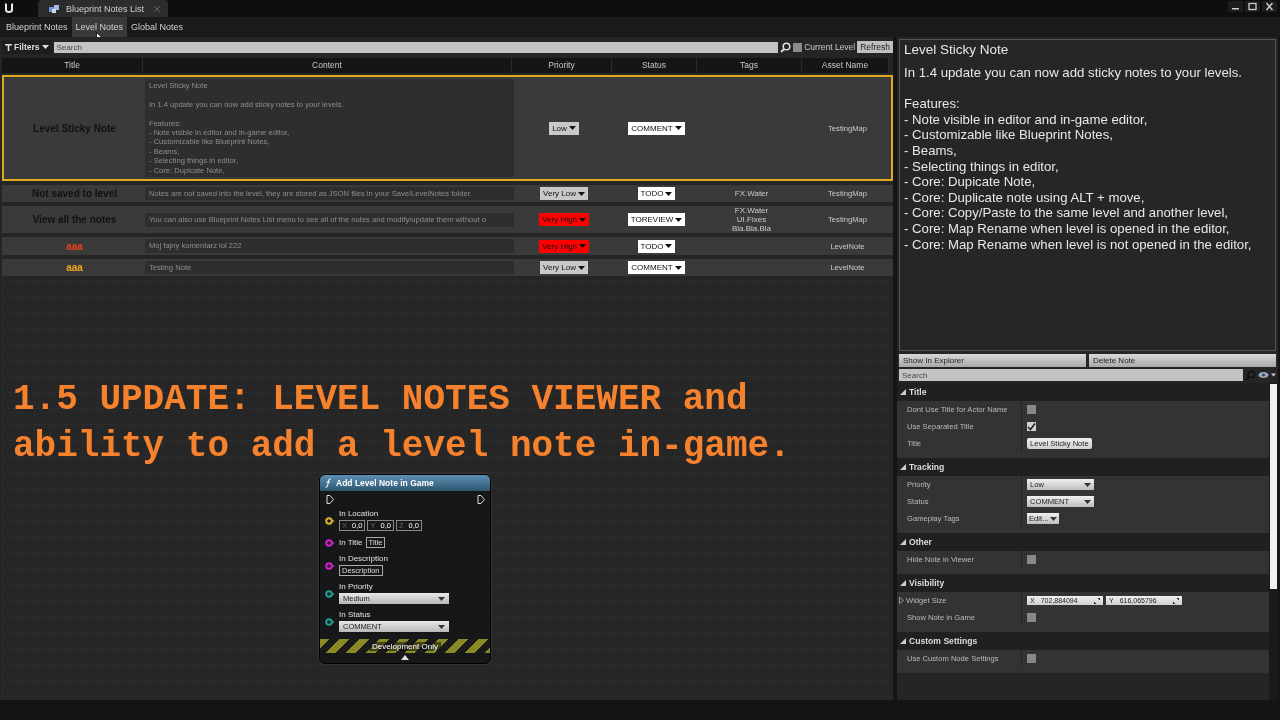  What do you see at coordinates (749, 65) in the screenshot?
I see `column-header: Tags` at bounding box center [749, 65].